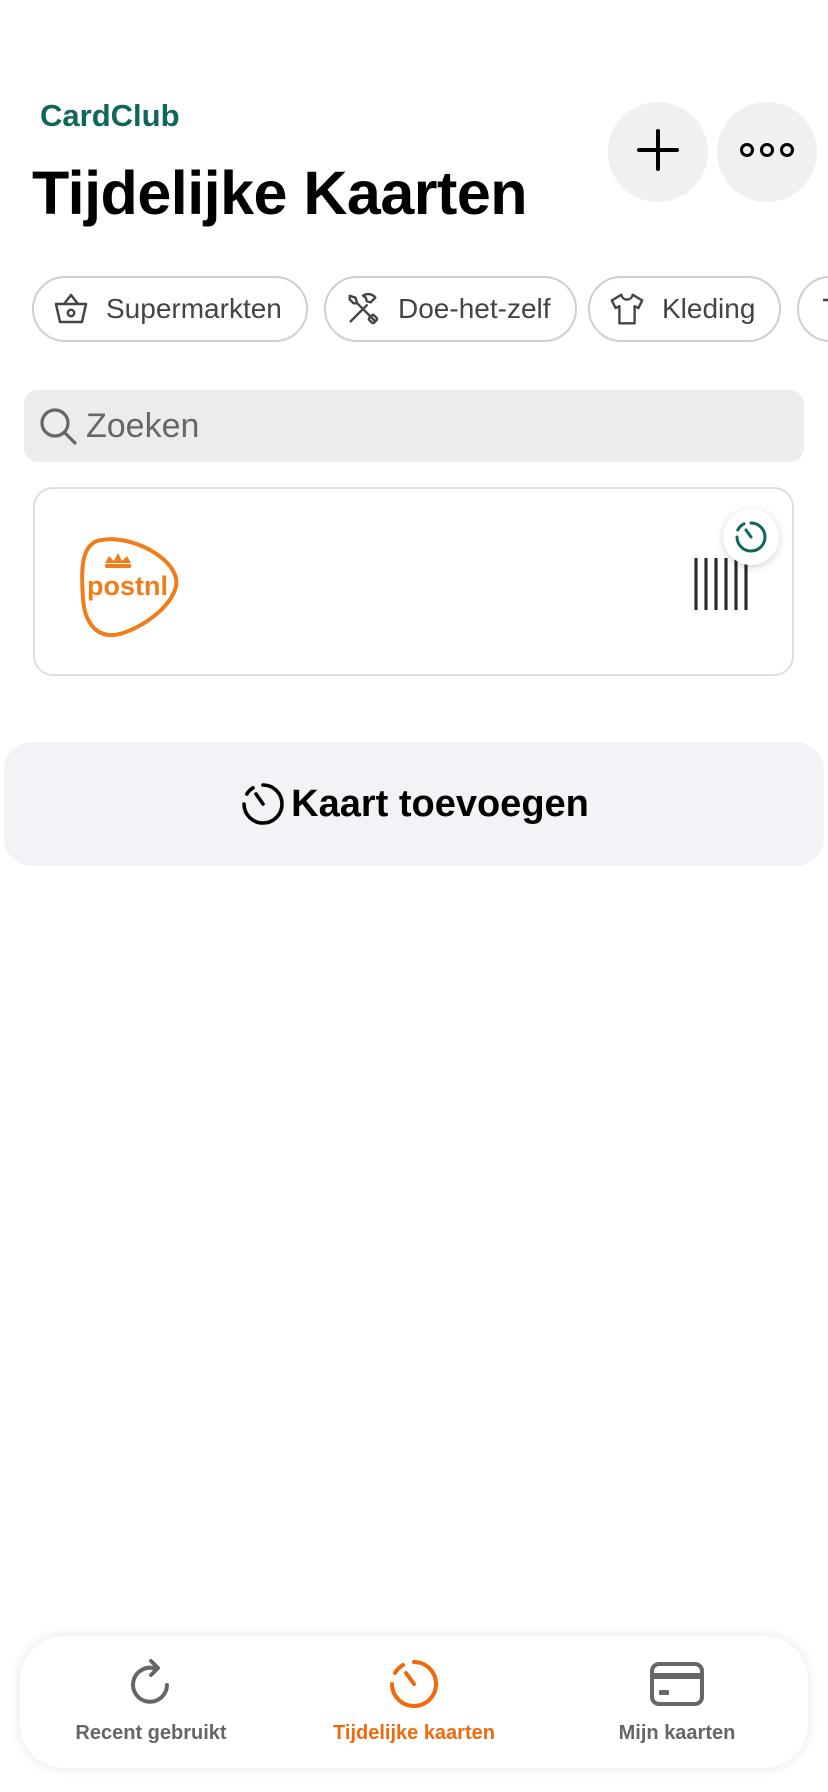 This screenshot has width=828, height=1792. What do you see at coordinates (474, 308) in the screenshot?
I see `chip-label: Doe-het-zelf` at bounding box center [474, 308].